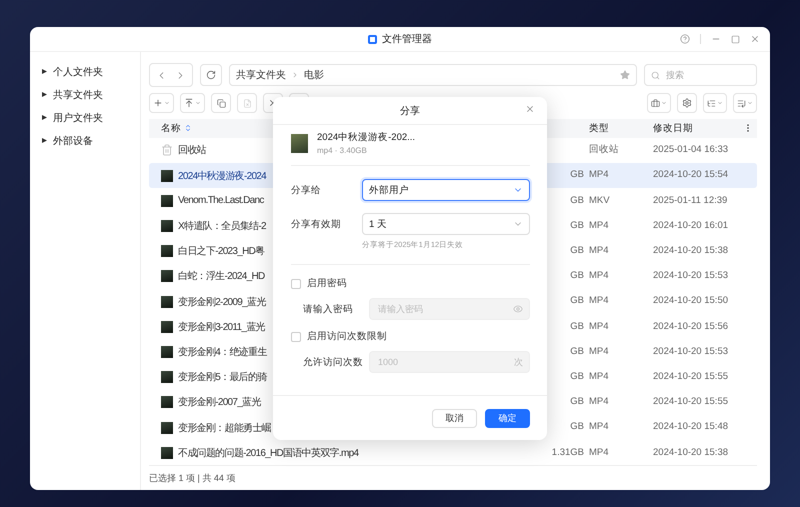 The height and width of the screenshot is (507, 800). Describe the element at coordinates (625, 75) in the screenshot. I see `star-icon` at that location.